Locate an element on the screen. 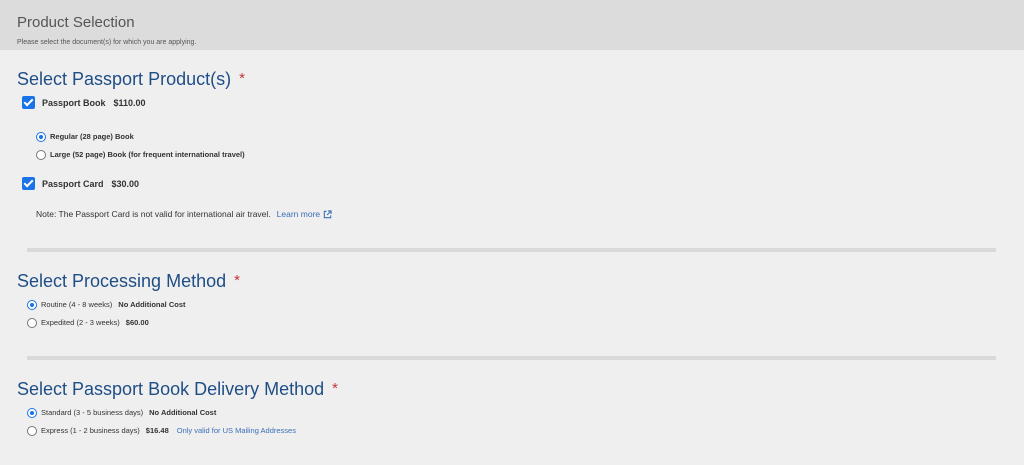  express-delivery-radio is located at coordinates (32, 431).